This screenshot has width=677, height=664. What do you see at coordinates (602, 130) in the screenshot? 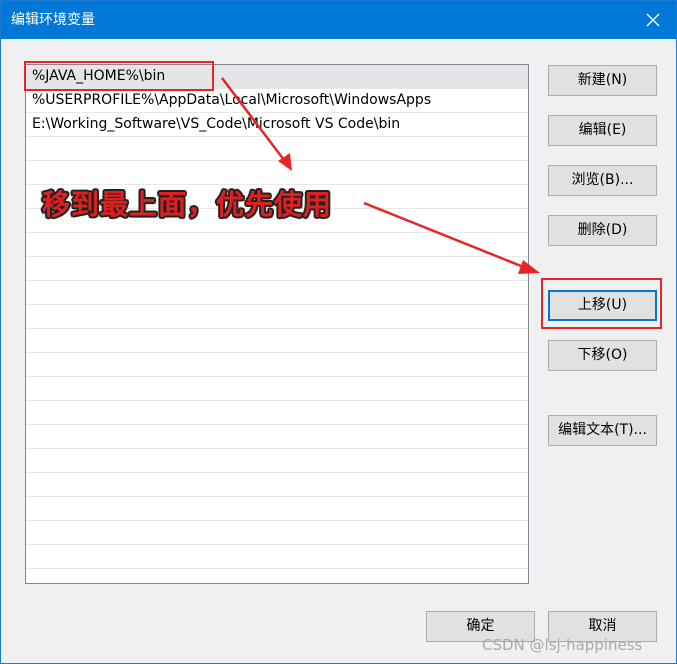
I see `edit-button: 编辑(E)` at bounding box center [602, 130].